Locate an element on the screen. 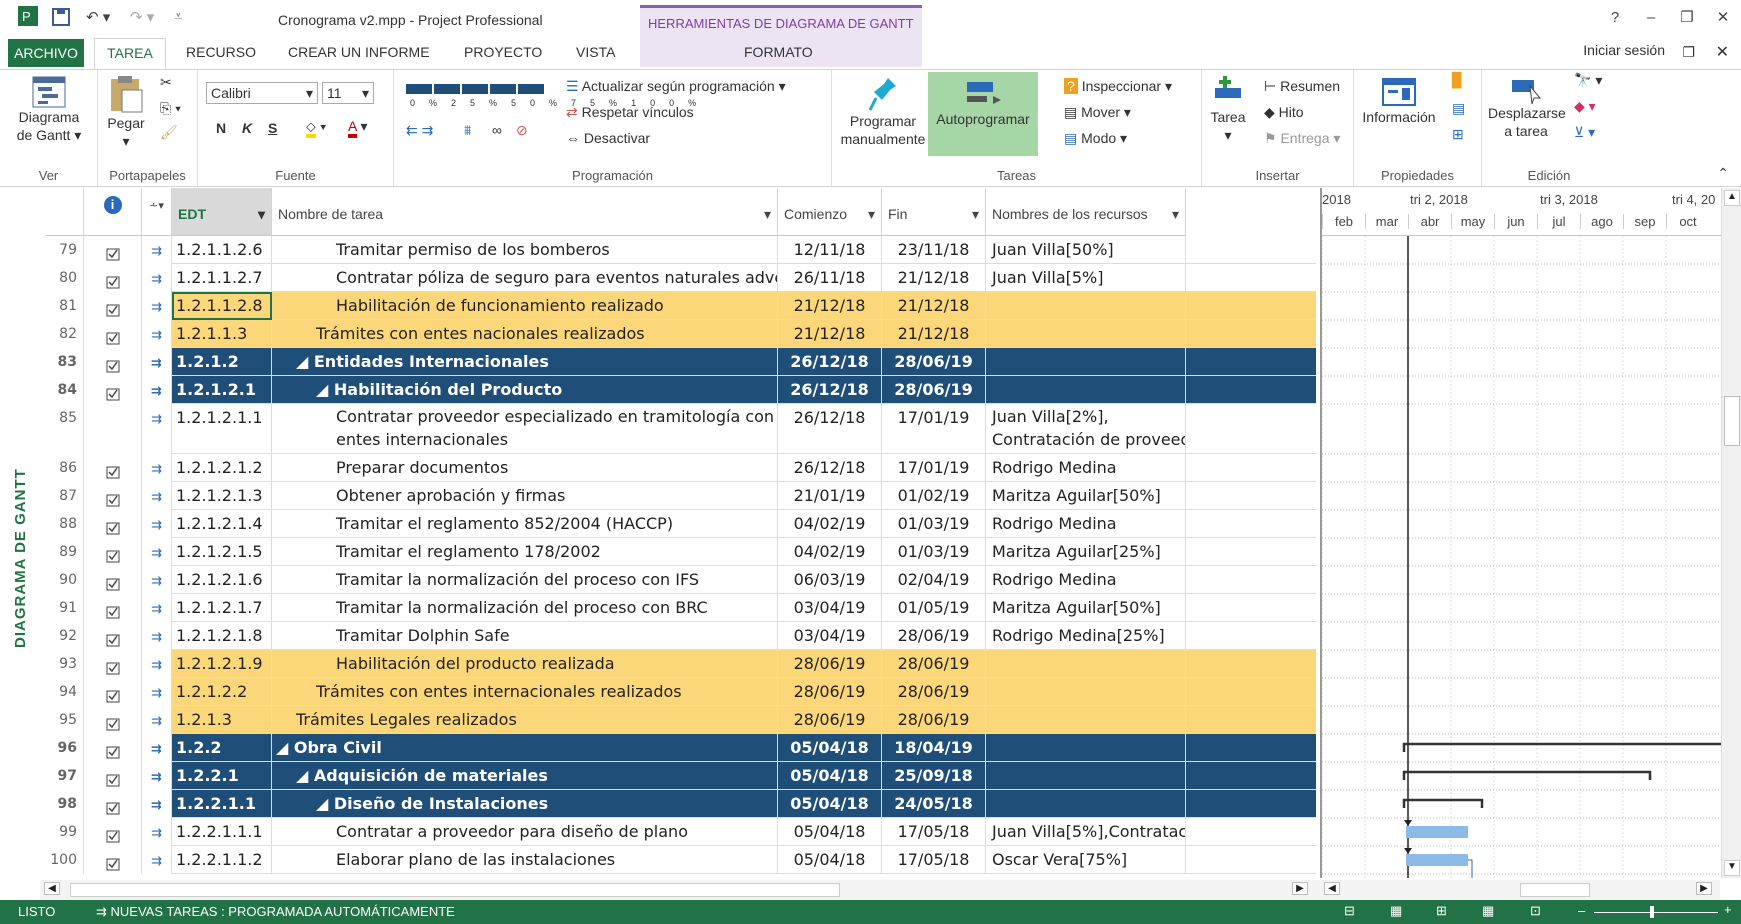 The height and width of the screenshot is (924, 1741). start-cell: 04/02/19 is located at coordinates (830, 552).